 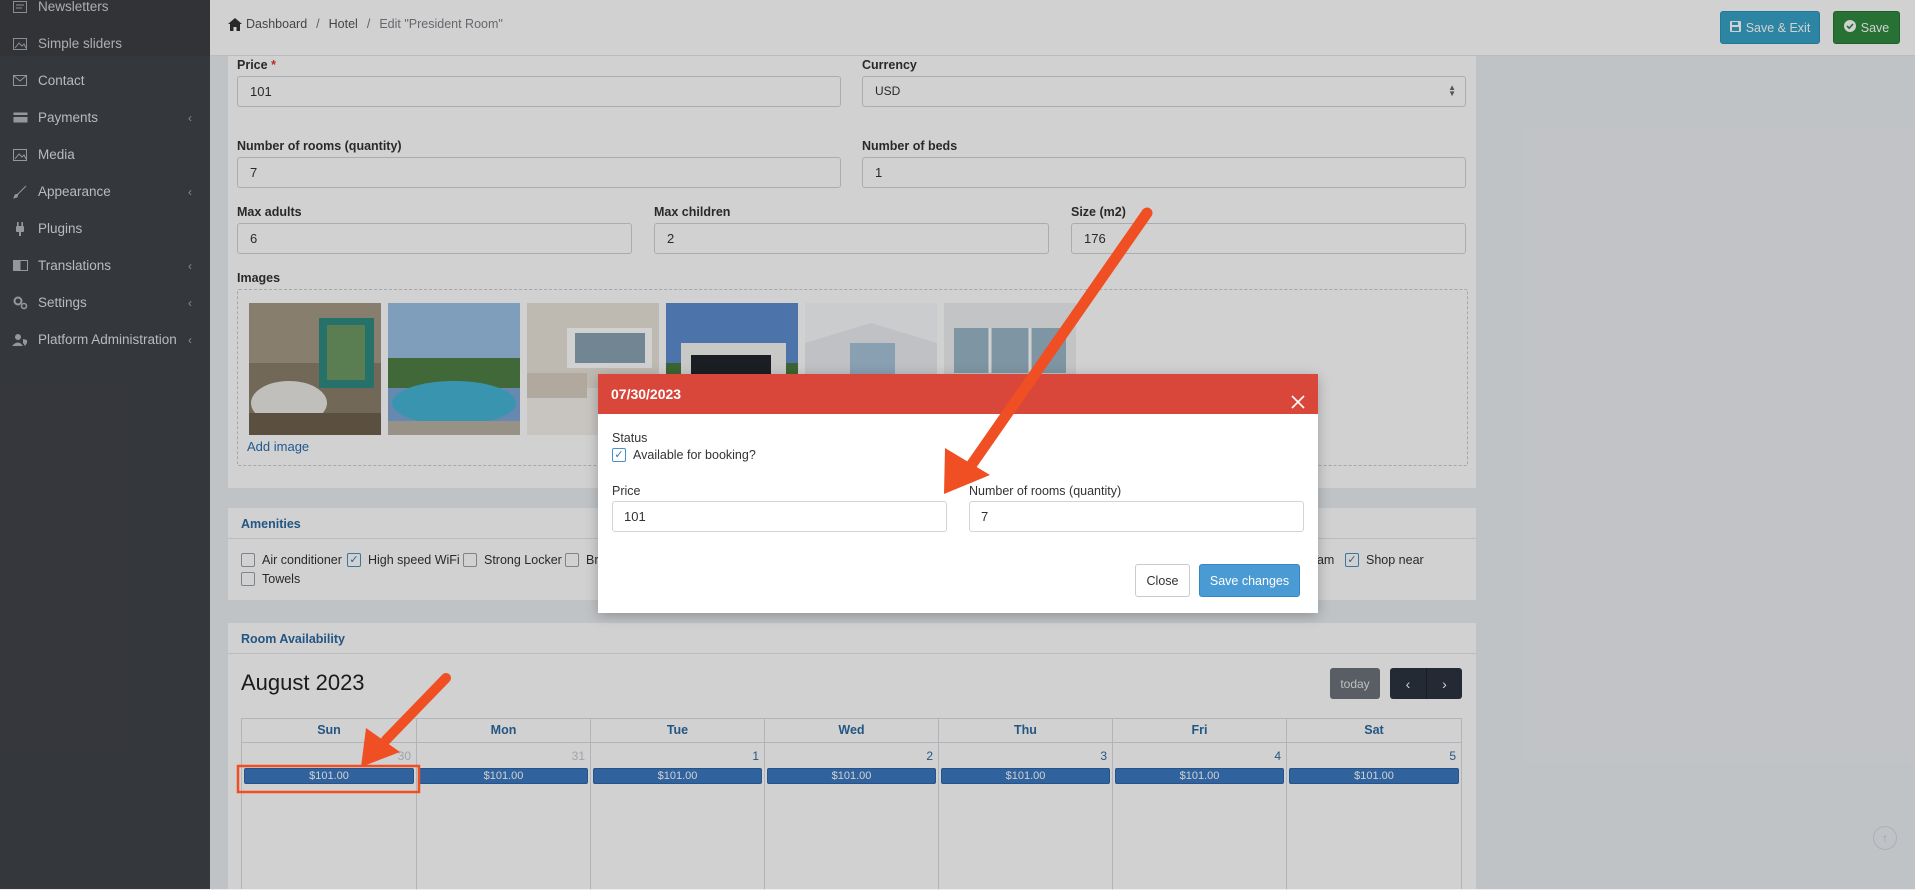 What do you see at coordinates (1136, 516) in the screenshot?
I see `modal-rooms-input: 7` at bounding box center [1136, 516].